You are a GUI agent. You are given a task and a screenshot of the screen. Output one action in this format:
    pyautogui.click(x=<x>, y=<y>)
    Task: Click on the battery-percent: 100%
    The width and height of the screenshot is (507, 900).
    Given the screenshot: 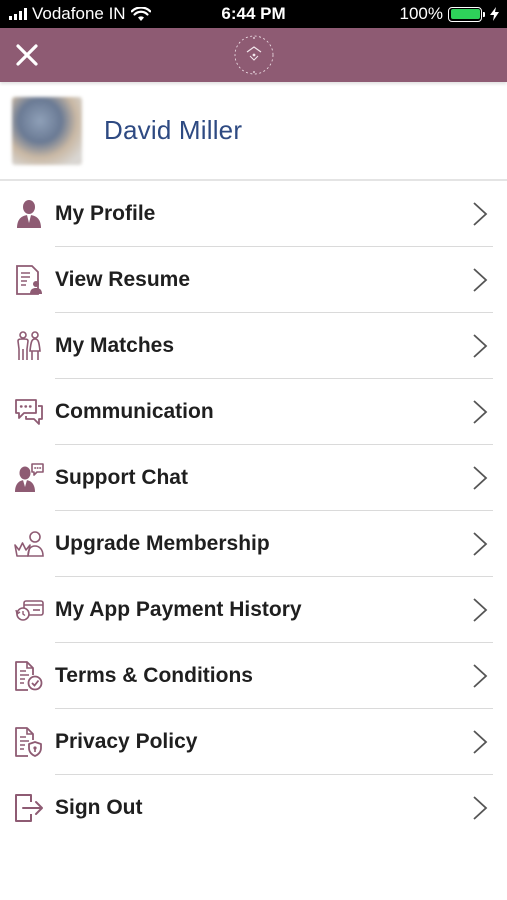 What is the action you would take?
    pyautogui.click(x=421, y=13)
    